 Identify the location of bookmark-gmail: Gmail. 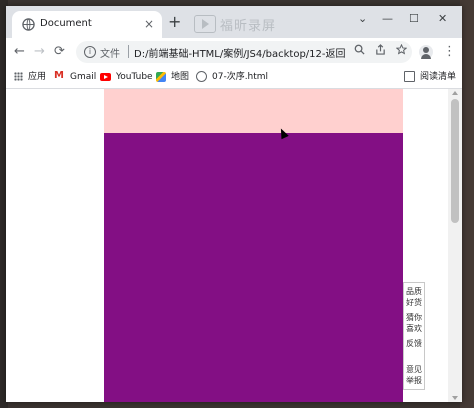
(75, 76).